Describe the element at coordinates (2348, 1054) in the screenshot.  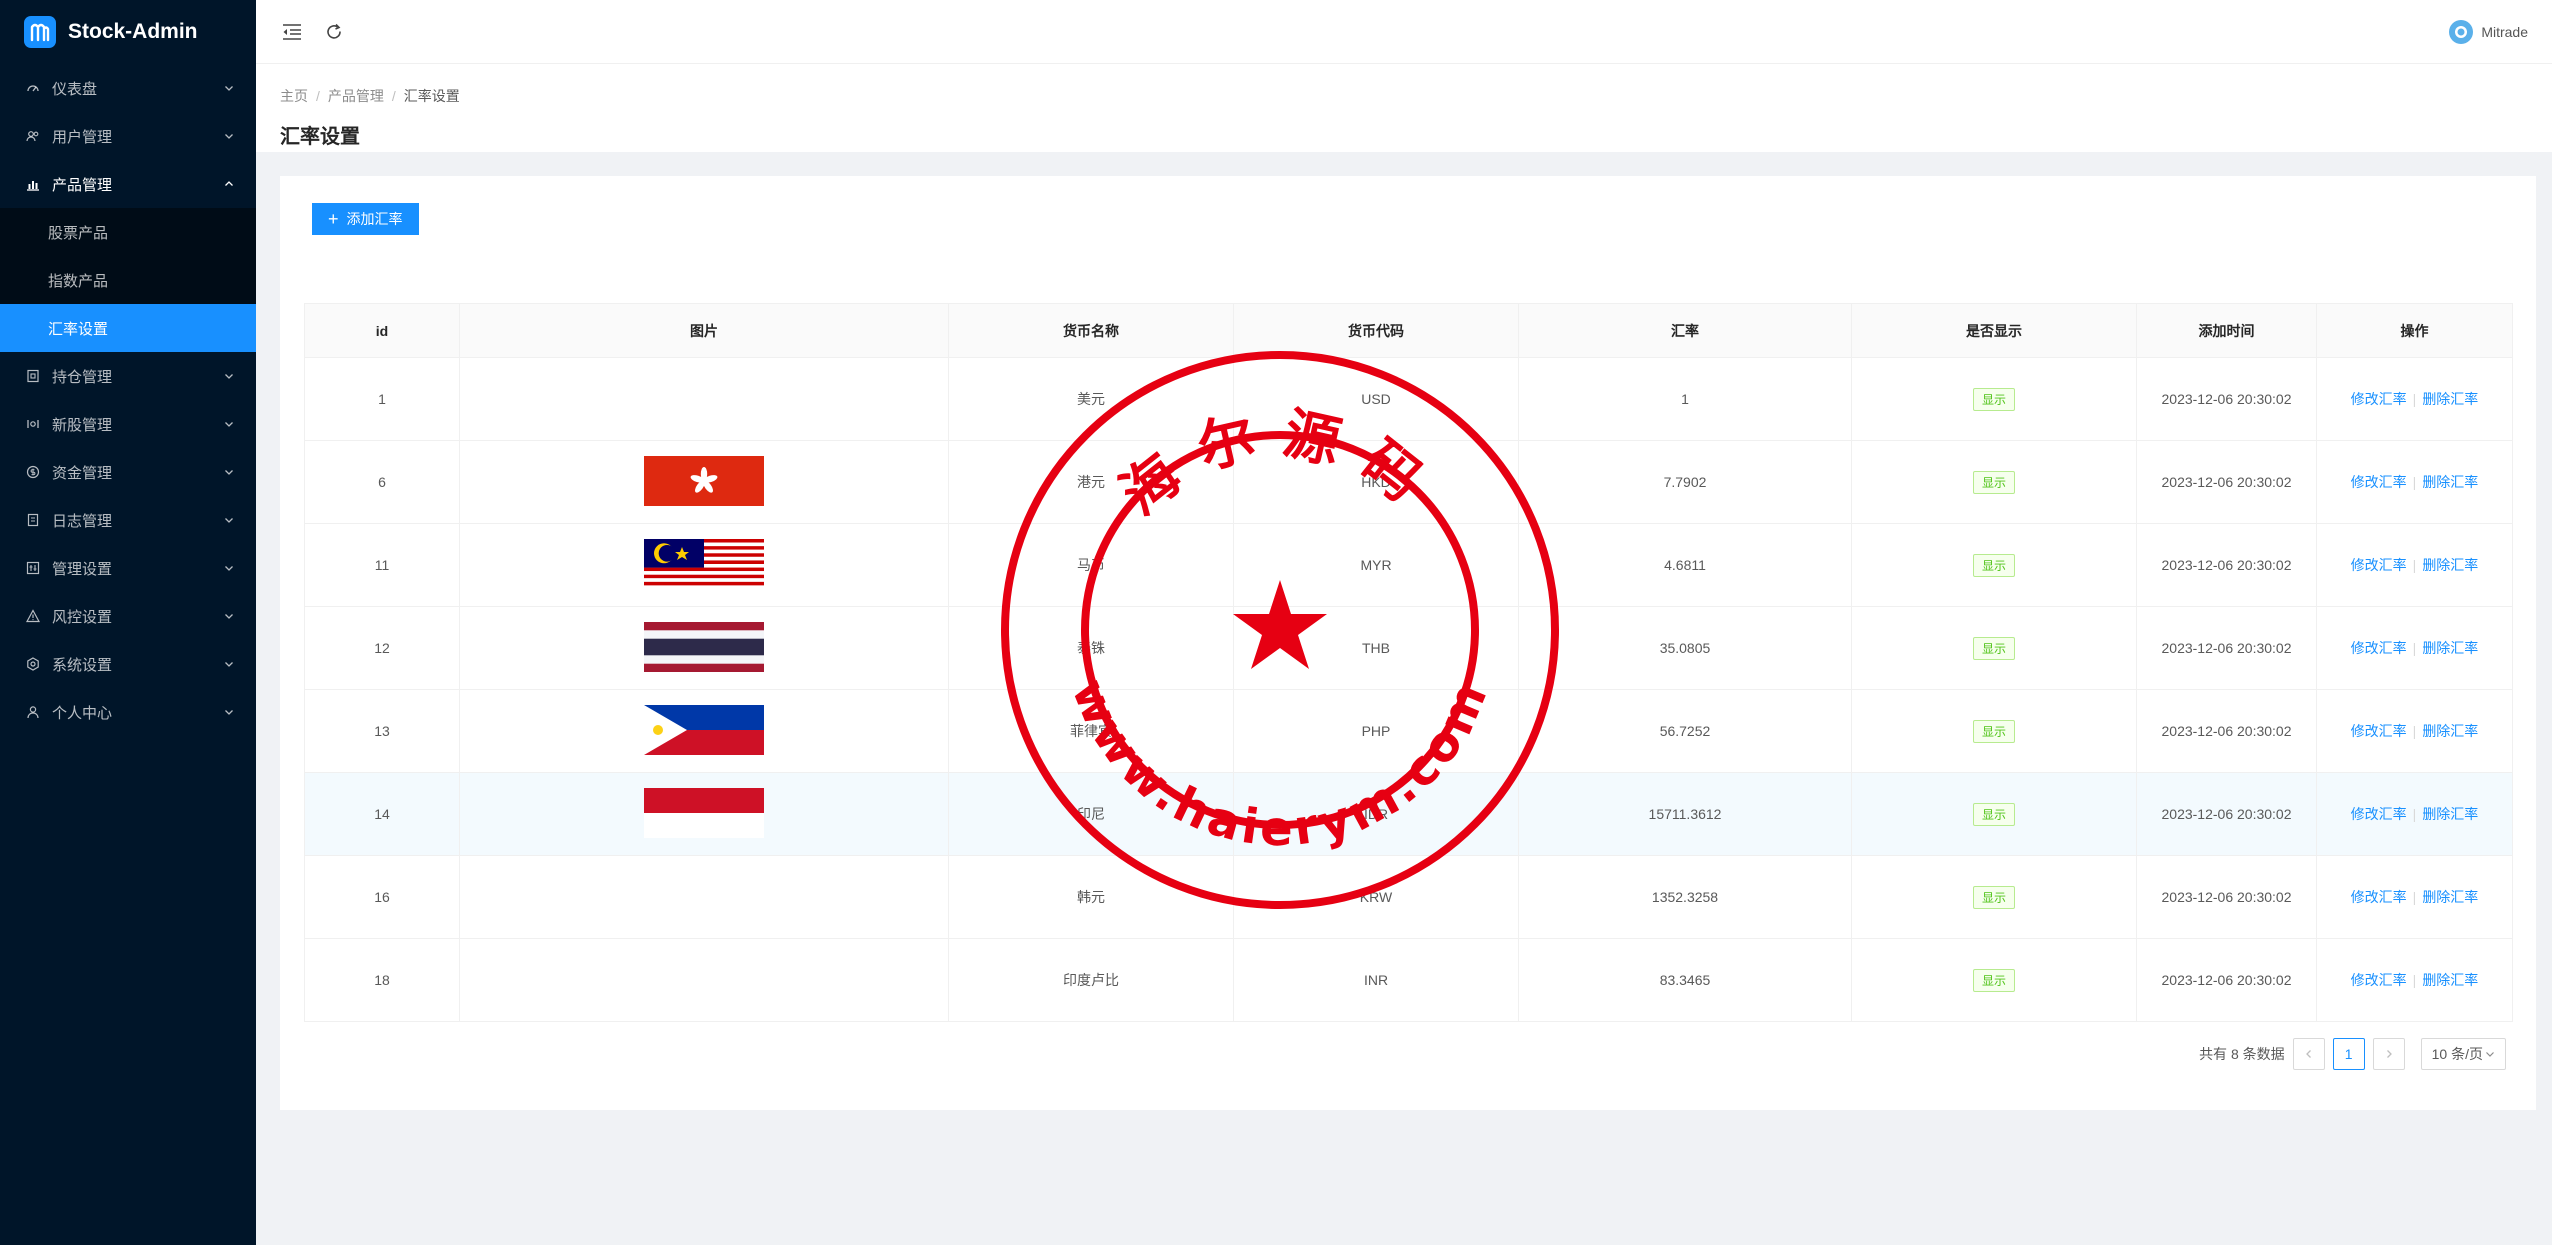
I see `page-1-button: 1` at that location.